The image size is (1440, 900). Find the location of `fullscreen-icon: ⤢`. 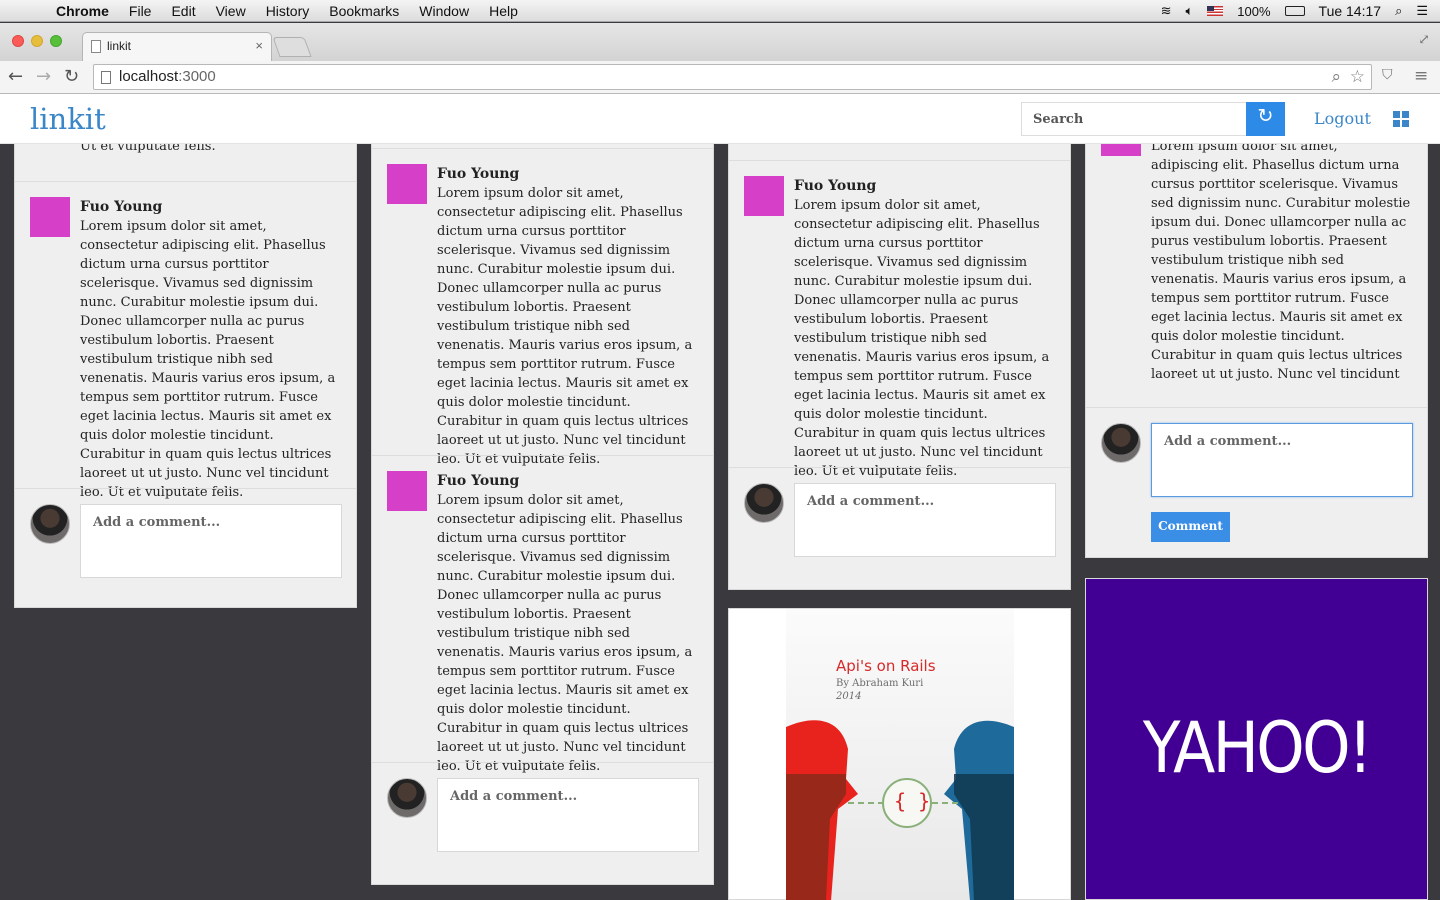

fullscreen-icon: ⤢ is located at coordinates (1424, 40).